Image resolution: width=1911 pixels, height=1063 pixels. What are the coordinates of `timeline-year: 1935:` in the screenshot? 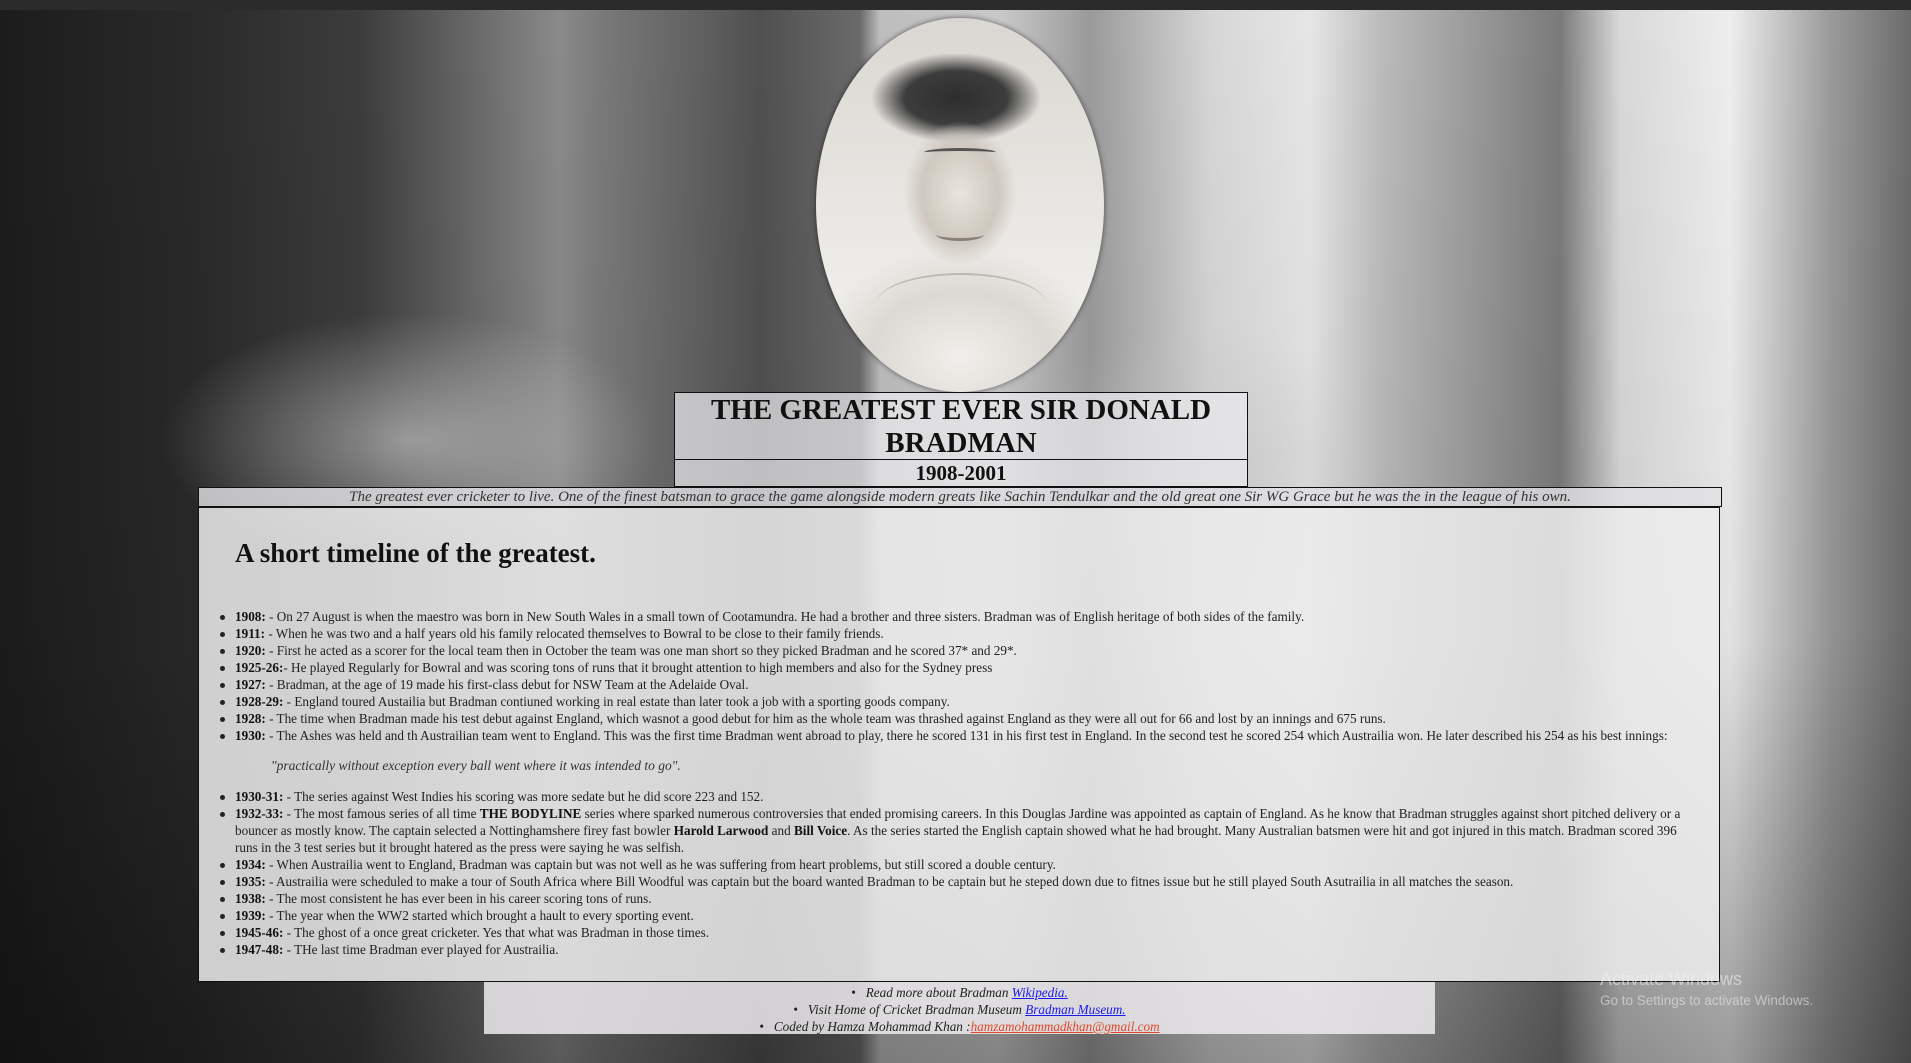 It's located at (250, 881).